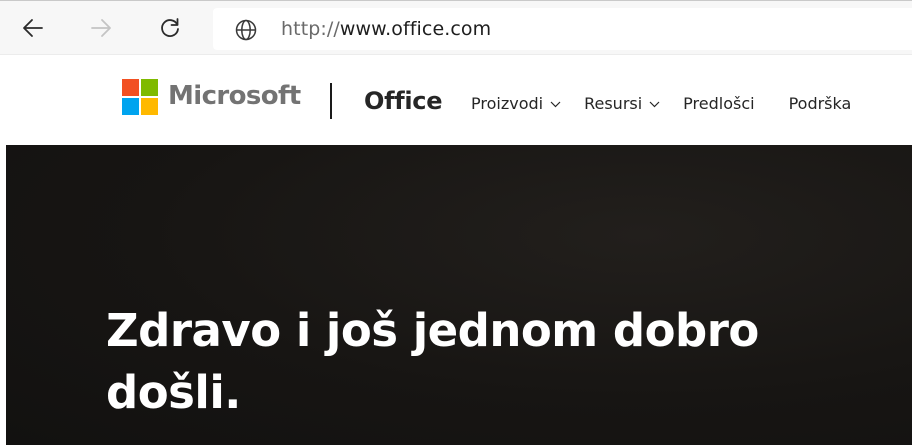 The image size is (912, 445). Describe the element at coordinates (403, 101) in the screenshot. I see `office-home-link: Office` at that location.